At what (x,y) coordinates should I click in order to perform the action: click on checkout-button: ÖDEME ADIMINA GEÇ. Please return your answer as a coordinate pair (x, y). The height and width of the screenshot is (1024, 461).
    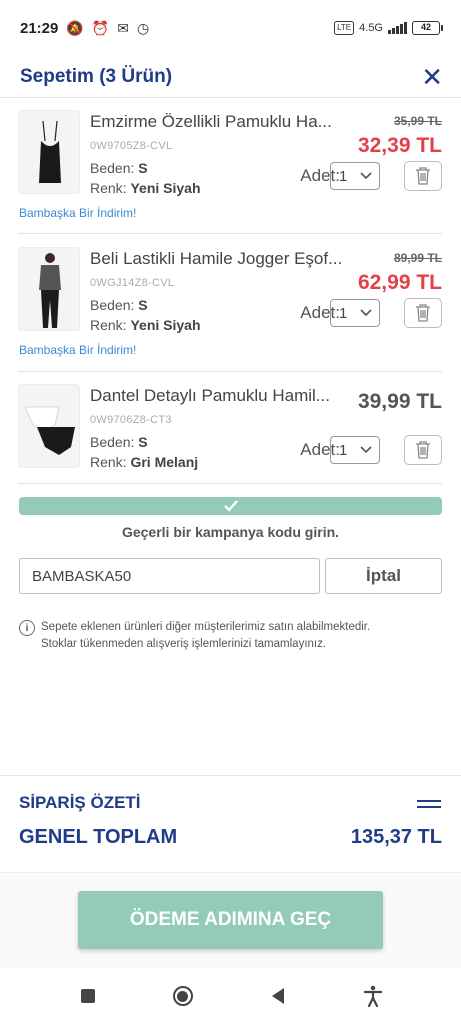
    Looking at the image, I should click on (230, 920).